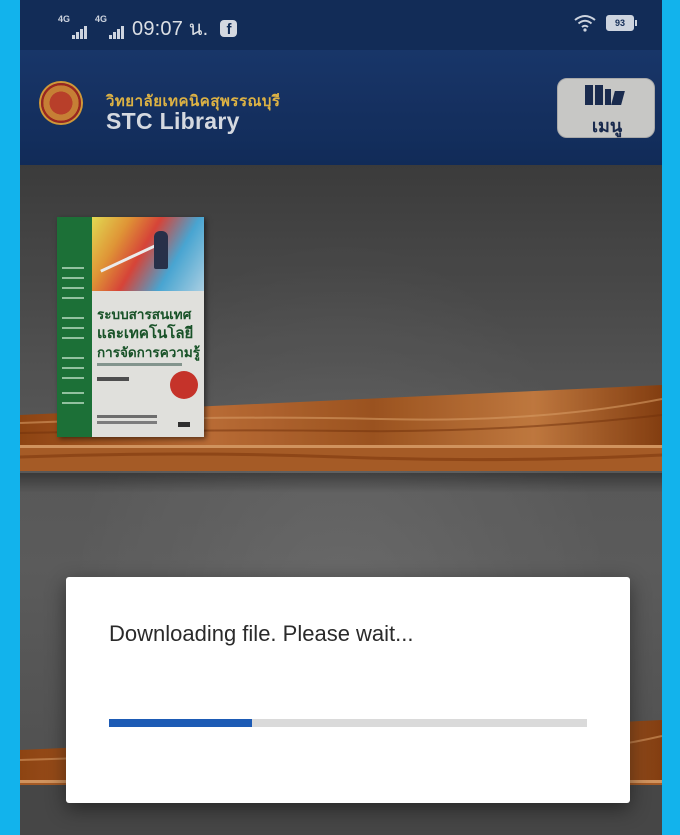 Image resolution: width=680 pixels, height=835 pixels. Describe the element at coordinates (348, 723) in the screenshot. I see `download-progress-bar` at that location.